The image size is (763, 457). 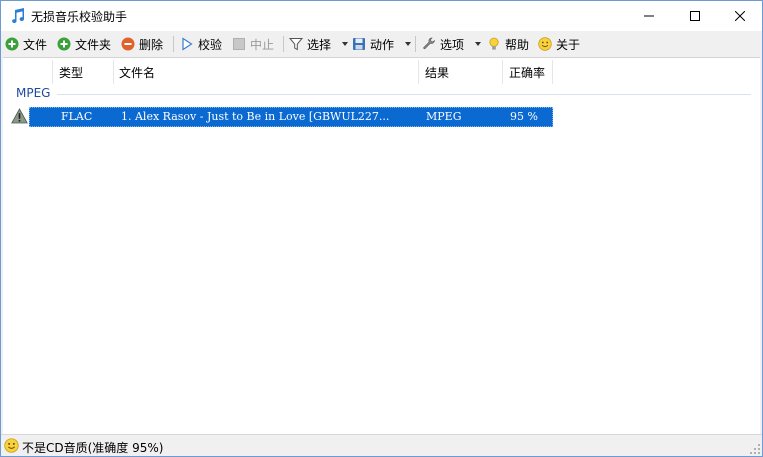 I want to click on add-folder-button: 文件夹, so click(x=84, y=44).